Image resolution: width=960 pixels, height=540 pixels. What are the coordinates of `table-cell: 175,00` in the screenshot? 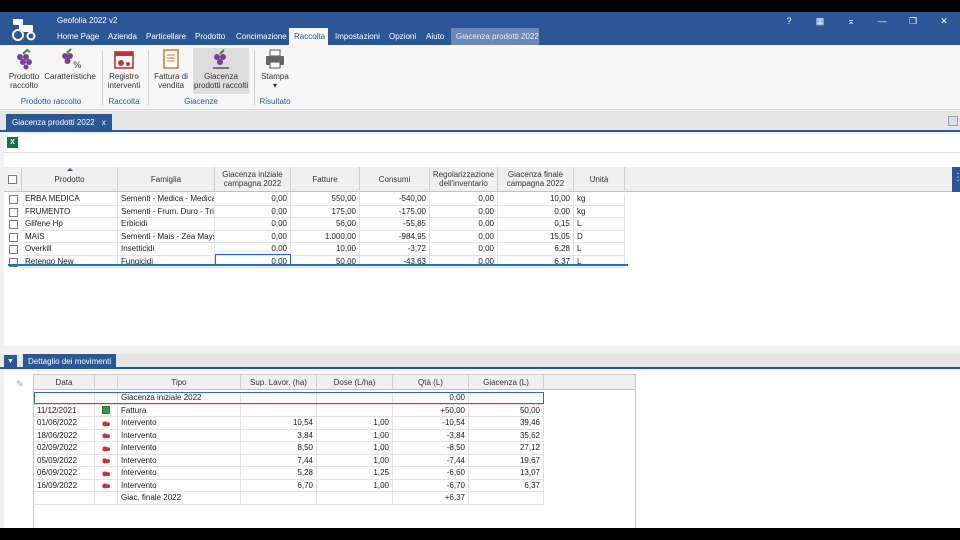 It's located at (325, 211).